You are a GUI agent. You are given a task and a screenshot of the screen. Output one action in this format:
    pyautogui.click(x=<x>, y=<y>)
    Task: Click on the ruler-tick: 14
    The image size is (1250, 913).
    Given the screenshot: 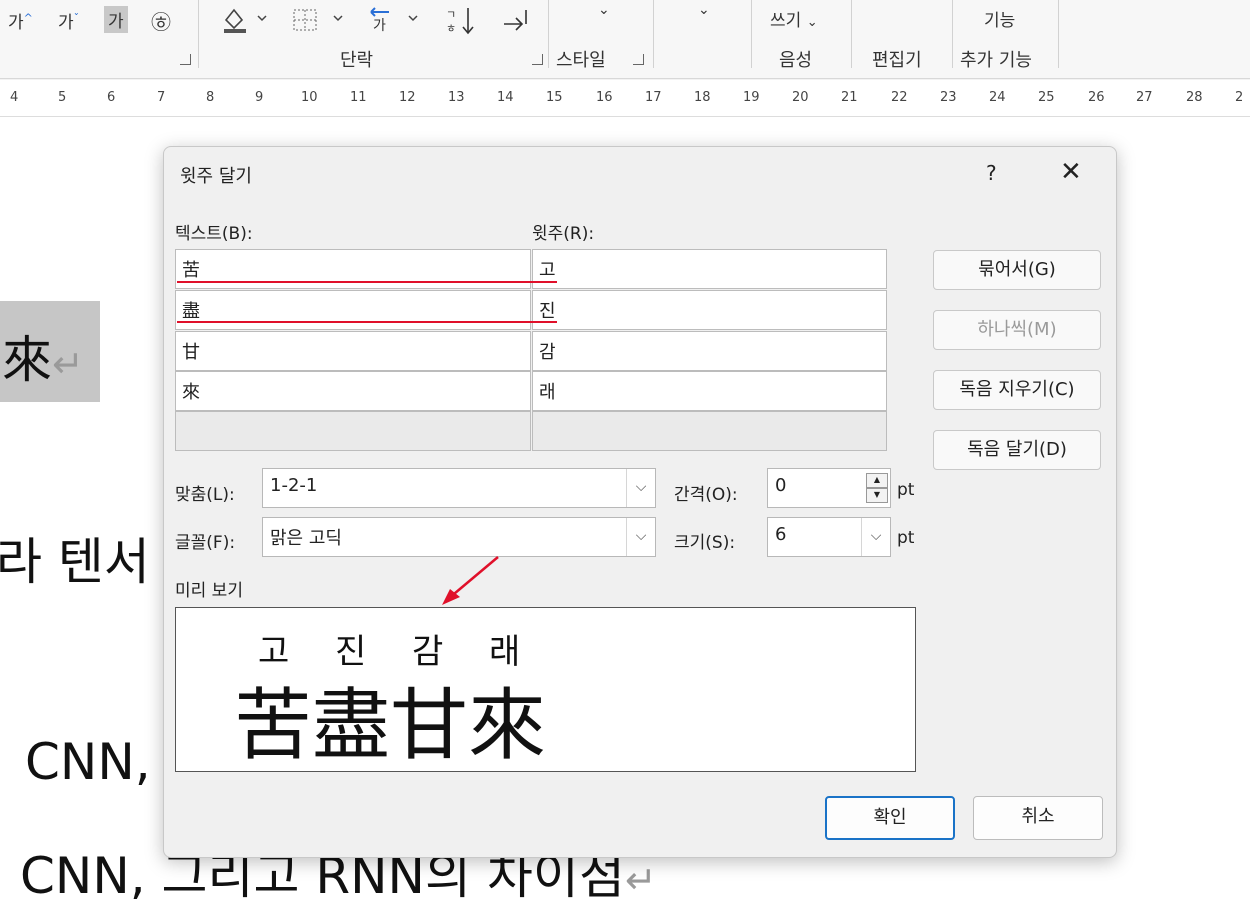 What is the action you would take?
    pyautogui.click(x=505, y=97)
    